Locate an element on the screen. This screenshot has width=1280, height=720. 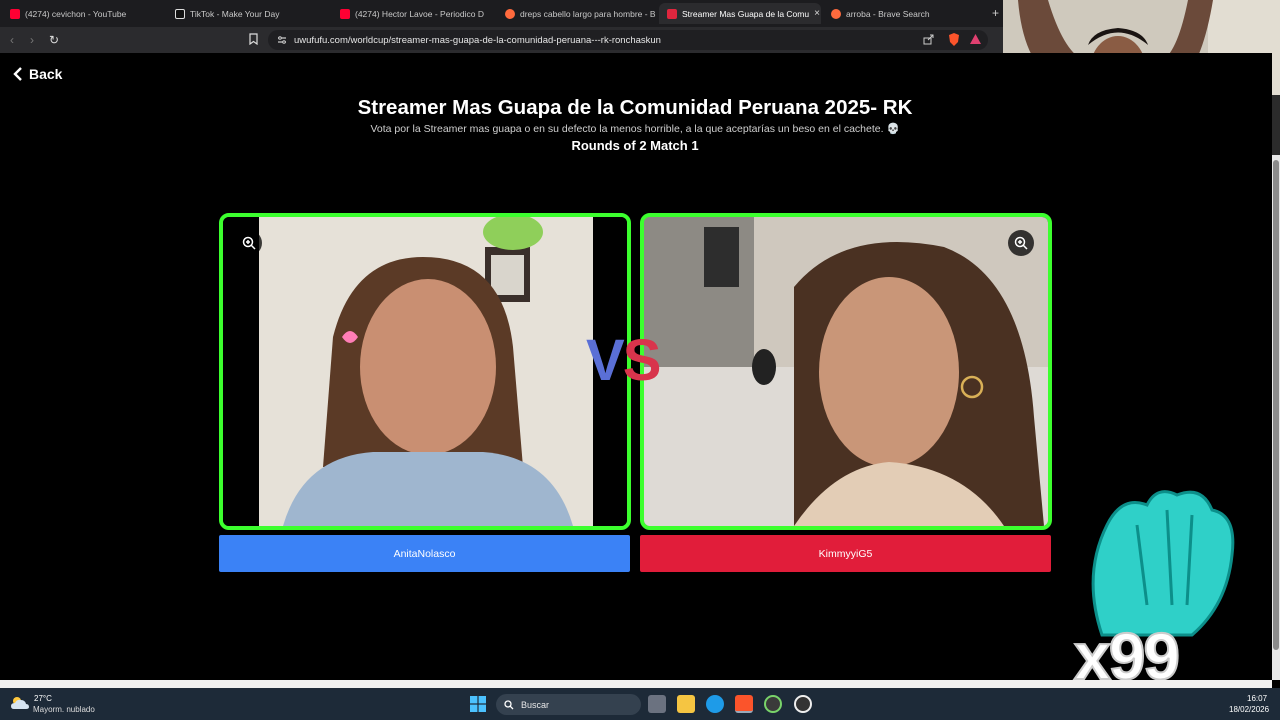
bookmark-icon is located at coordinates (253, 40).